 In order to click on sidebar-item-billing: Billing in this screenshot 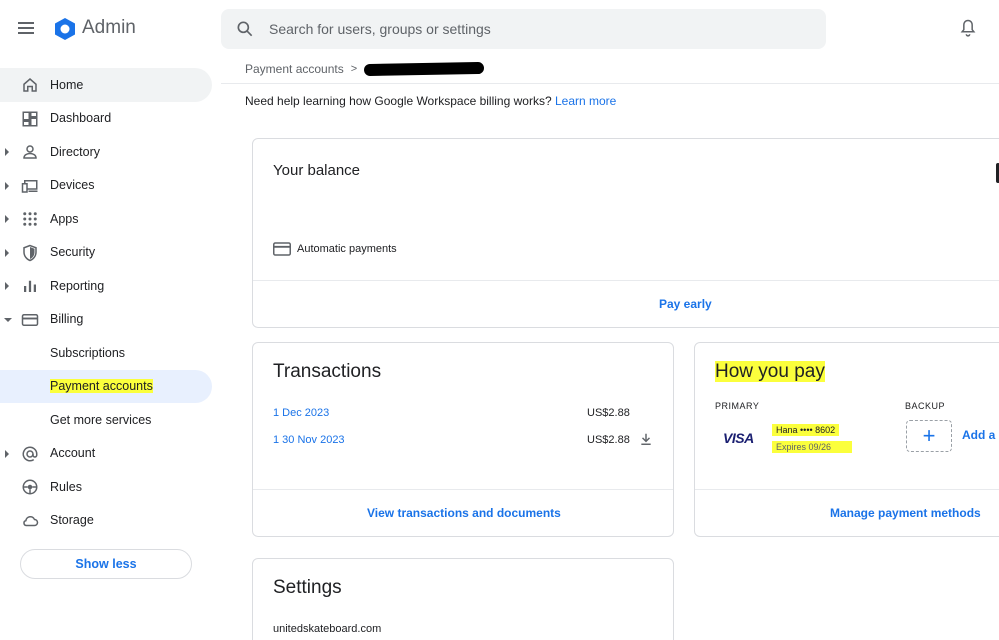, I will do `click(107, 320)`.